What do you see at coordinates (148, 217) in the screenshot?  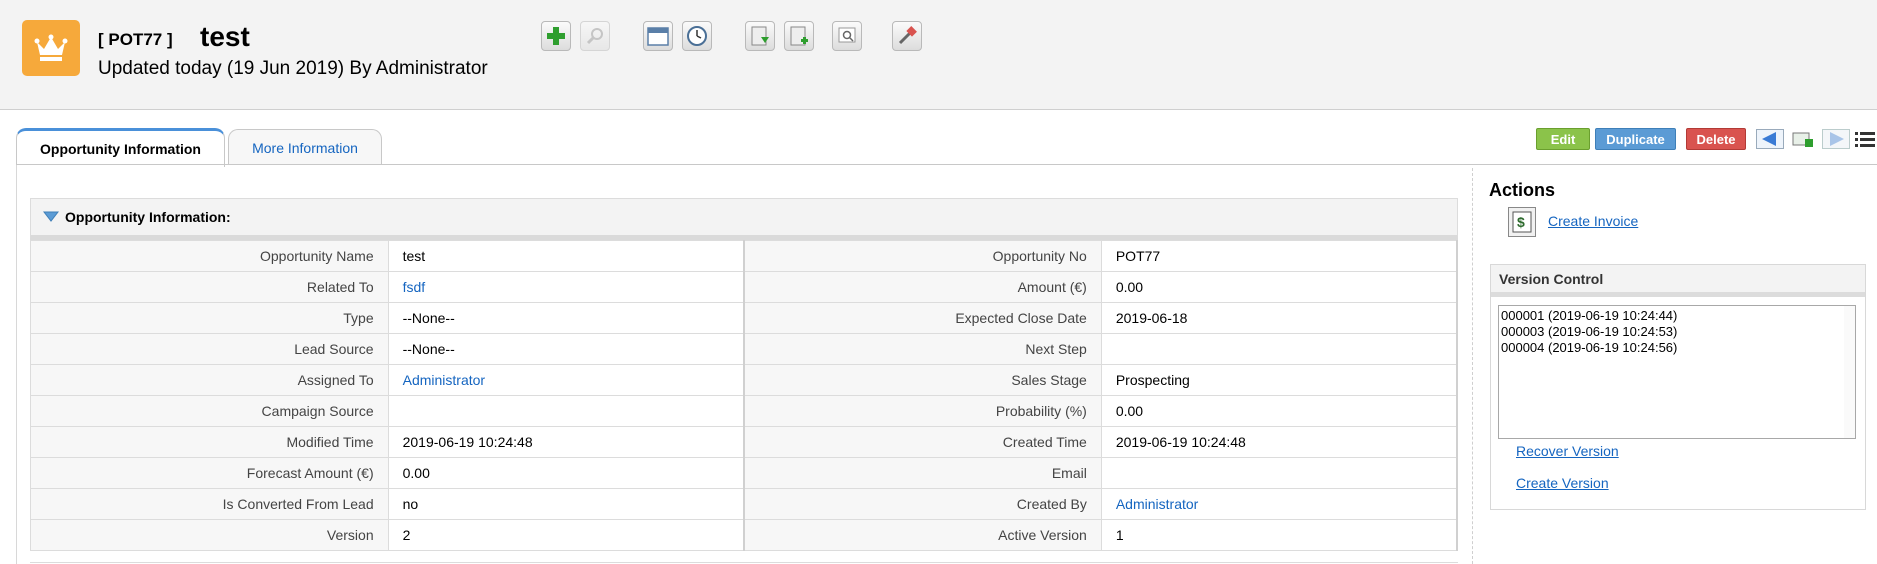 I see `section-title: Opportunity Information:` at bounding box center [148, 217].